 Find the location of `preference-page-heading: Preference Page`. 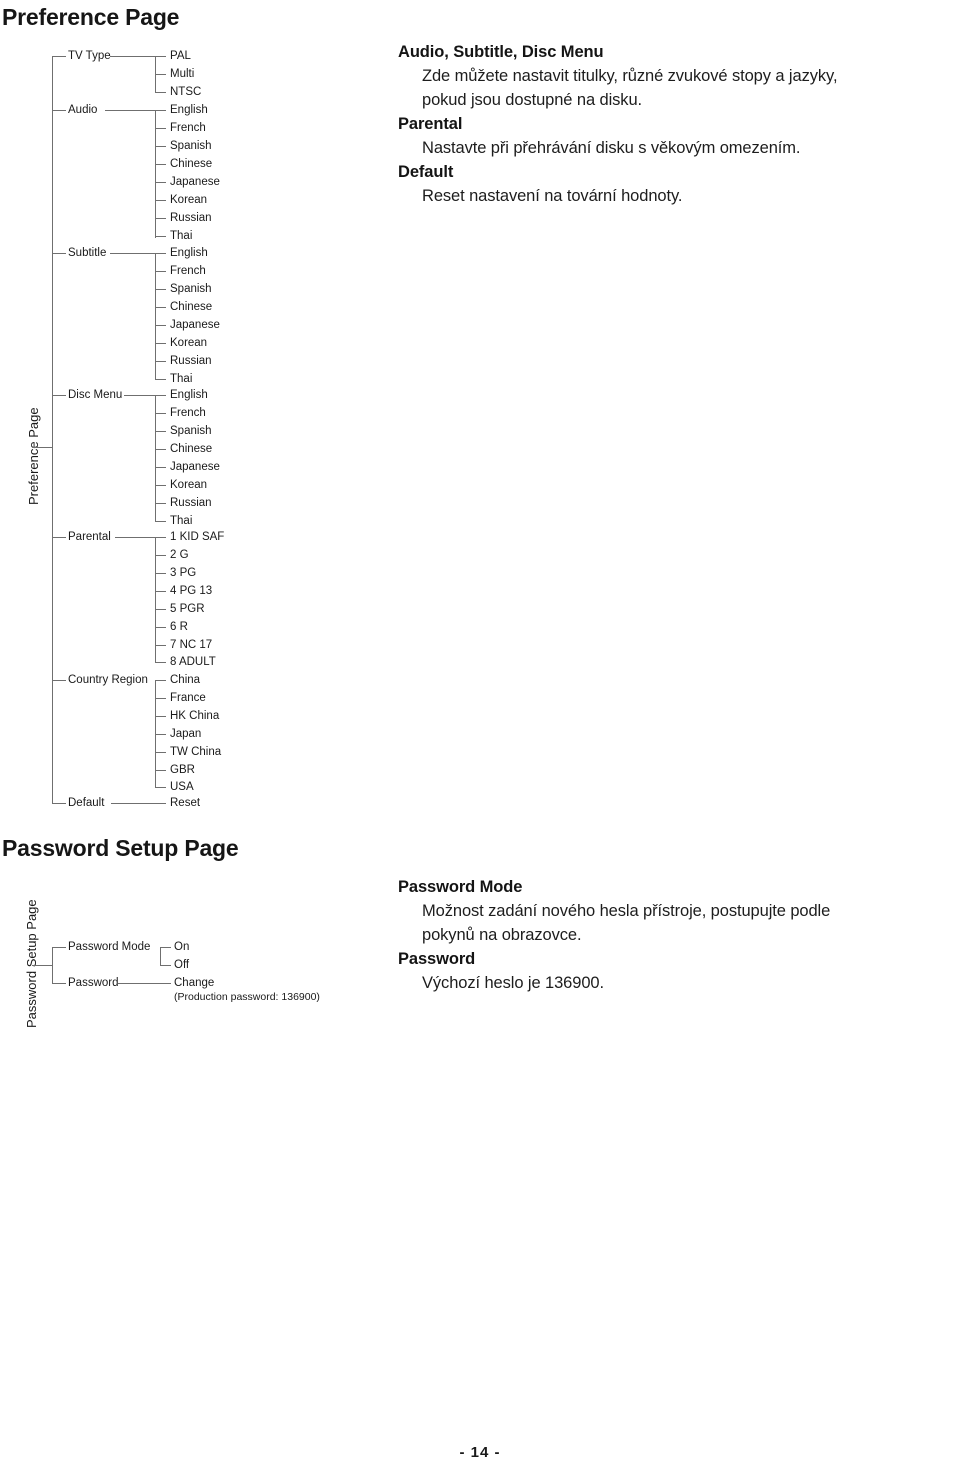

preference-page-heading: Preference Page is located at coordinates (91, 17).